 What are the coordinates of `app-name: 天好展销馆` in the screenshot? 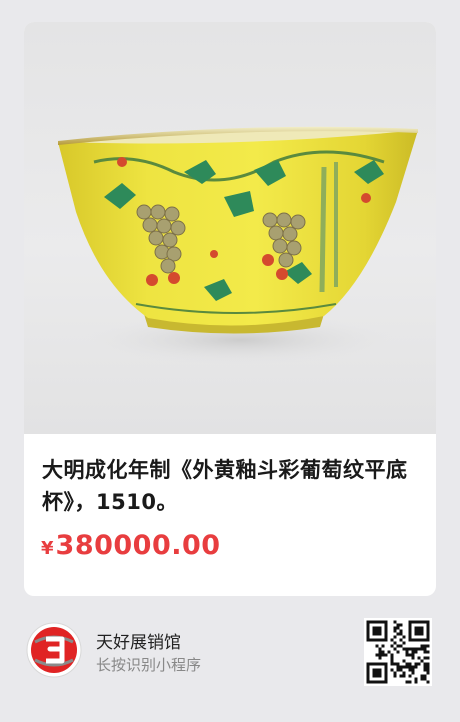 It's located at (138, 643).